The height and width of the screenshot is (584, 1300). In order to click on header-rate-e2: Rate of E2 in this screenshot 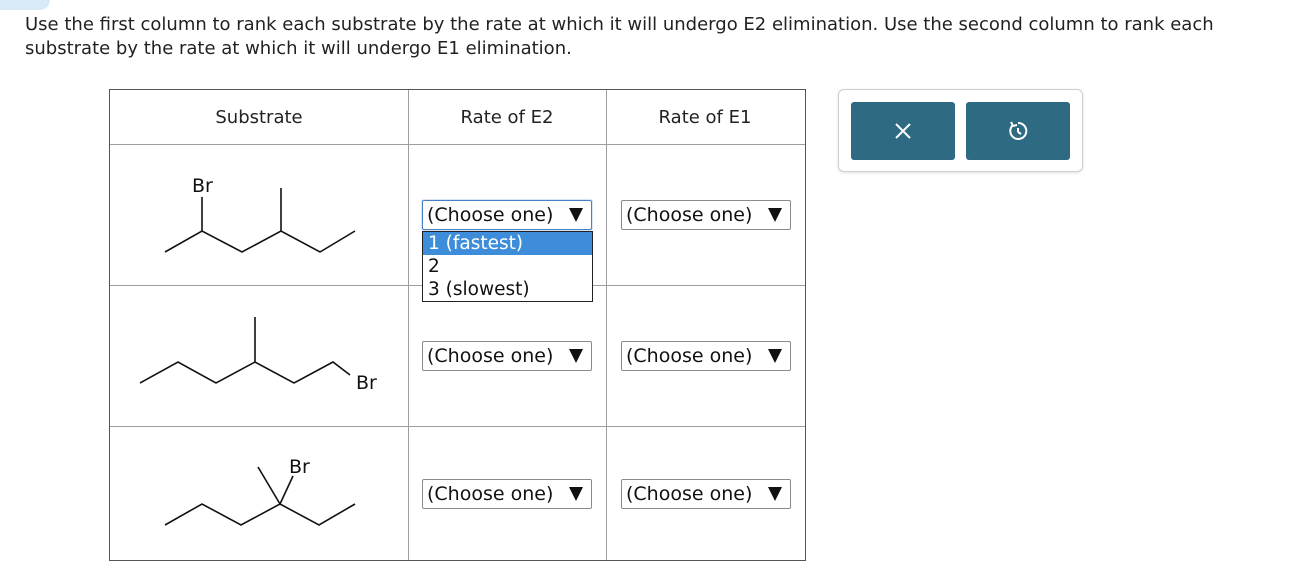, I will do `click(507, 117)`.